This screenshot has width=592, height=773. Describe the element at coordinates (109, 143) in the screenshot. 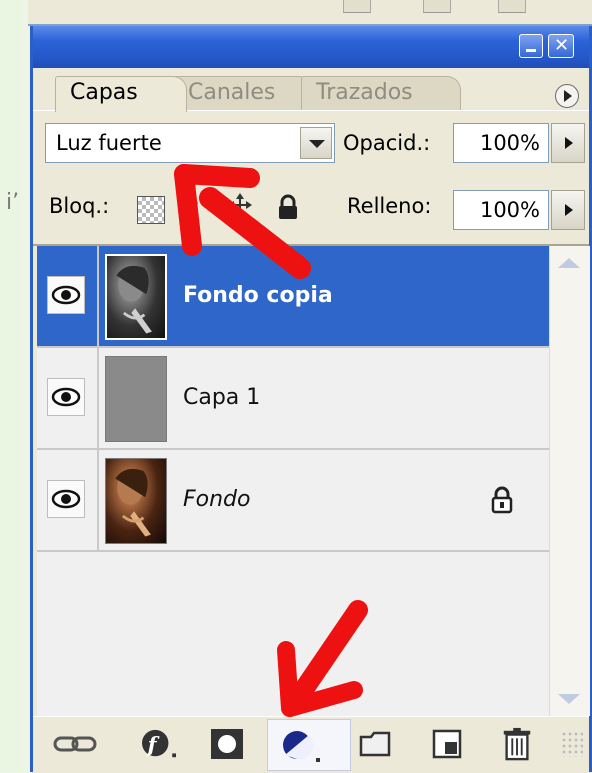

I see `blend-mode-value: Luz fuerte` at that location.